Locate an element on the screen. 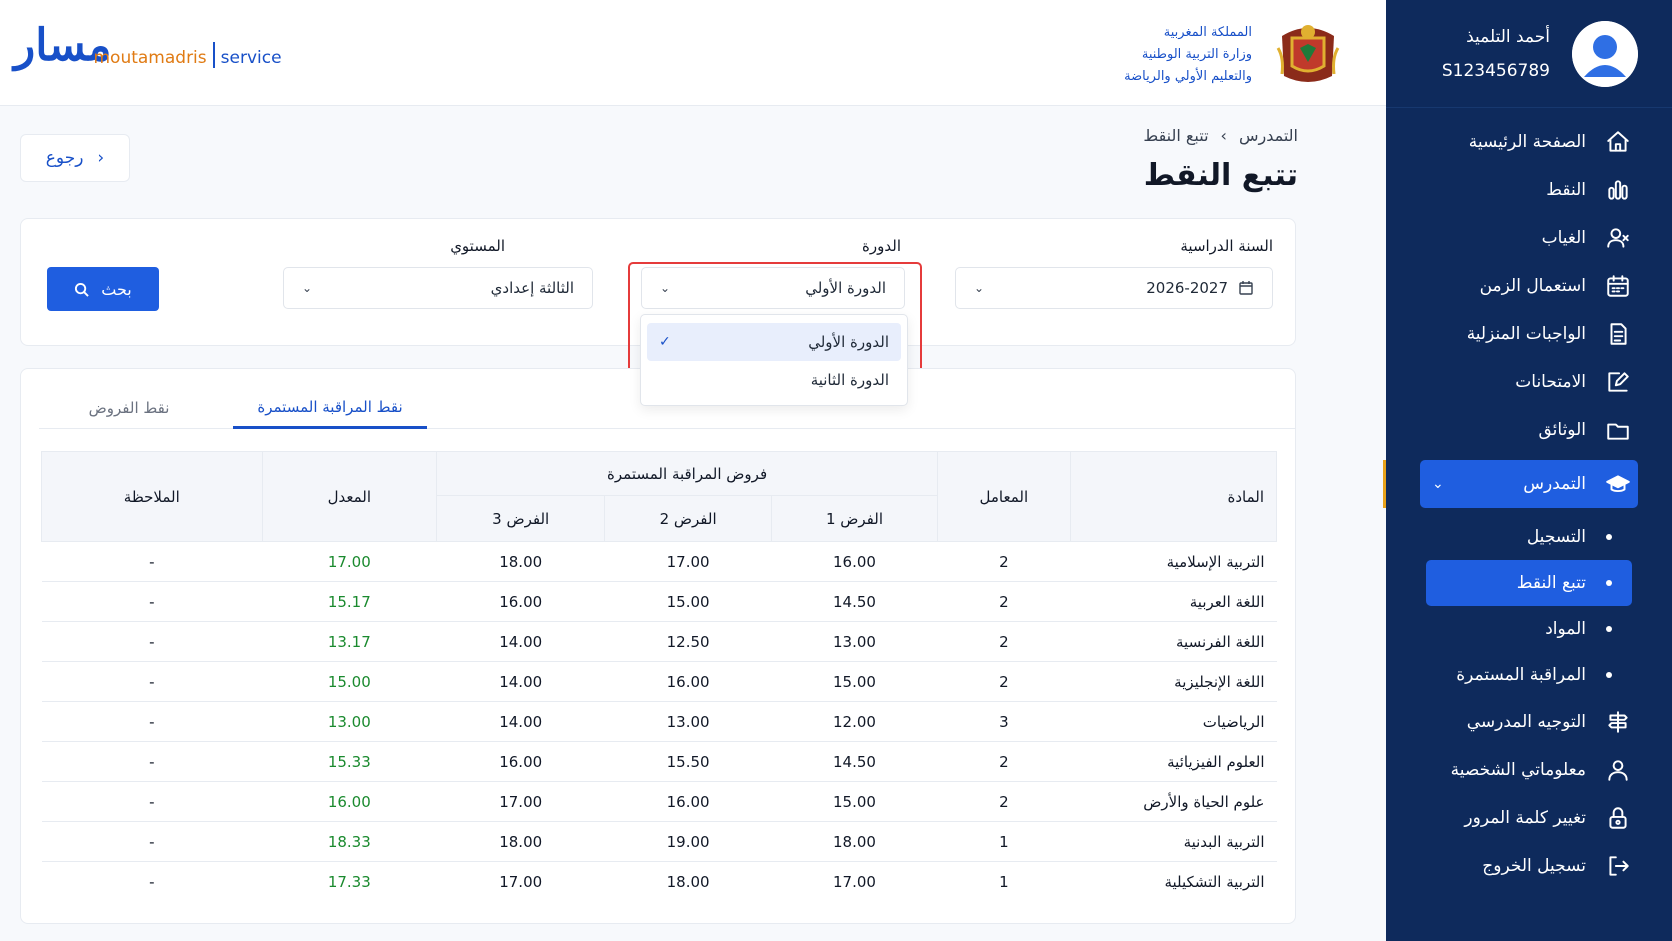  sidebar-item-label: معلوماتي الشخصية is located at coordinates (1518, 770).